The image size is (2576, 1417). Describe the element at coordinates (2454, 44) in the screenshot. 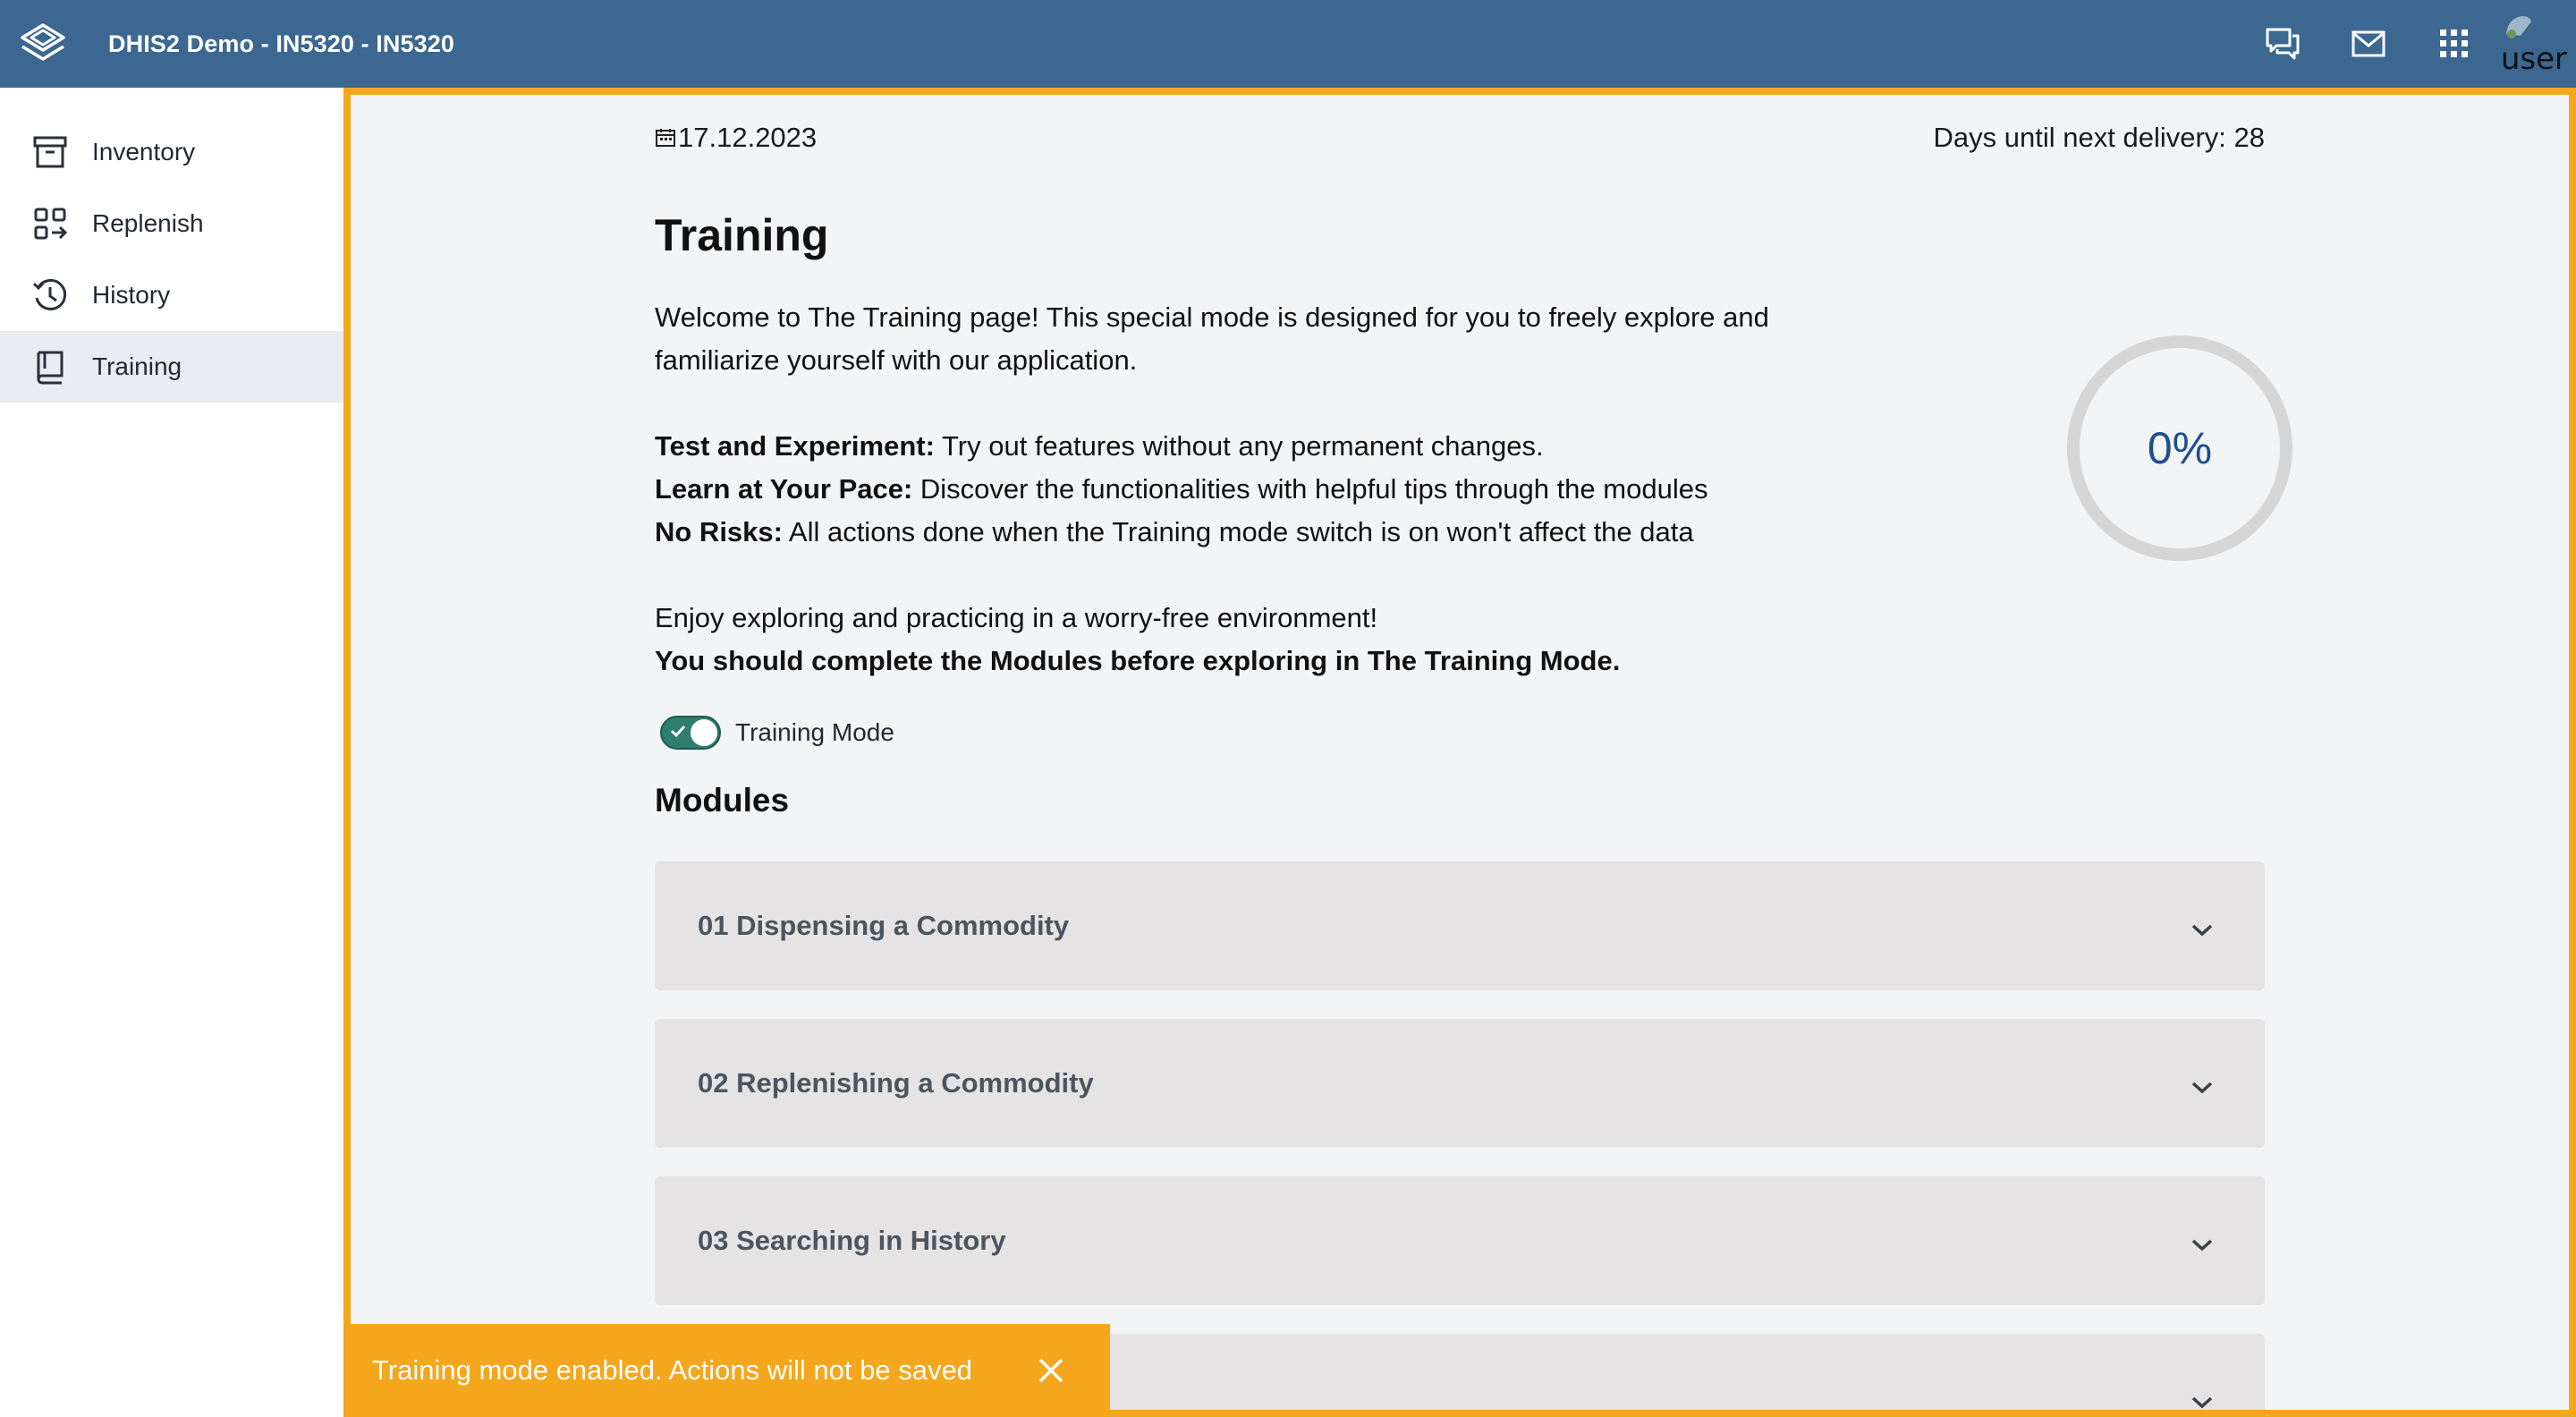

I see `apps-icon` at that location.